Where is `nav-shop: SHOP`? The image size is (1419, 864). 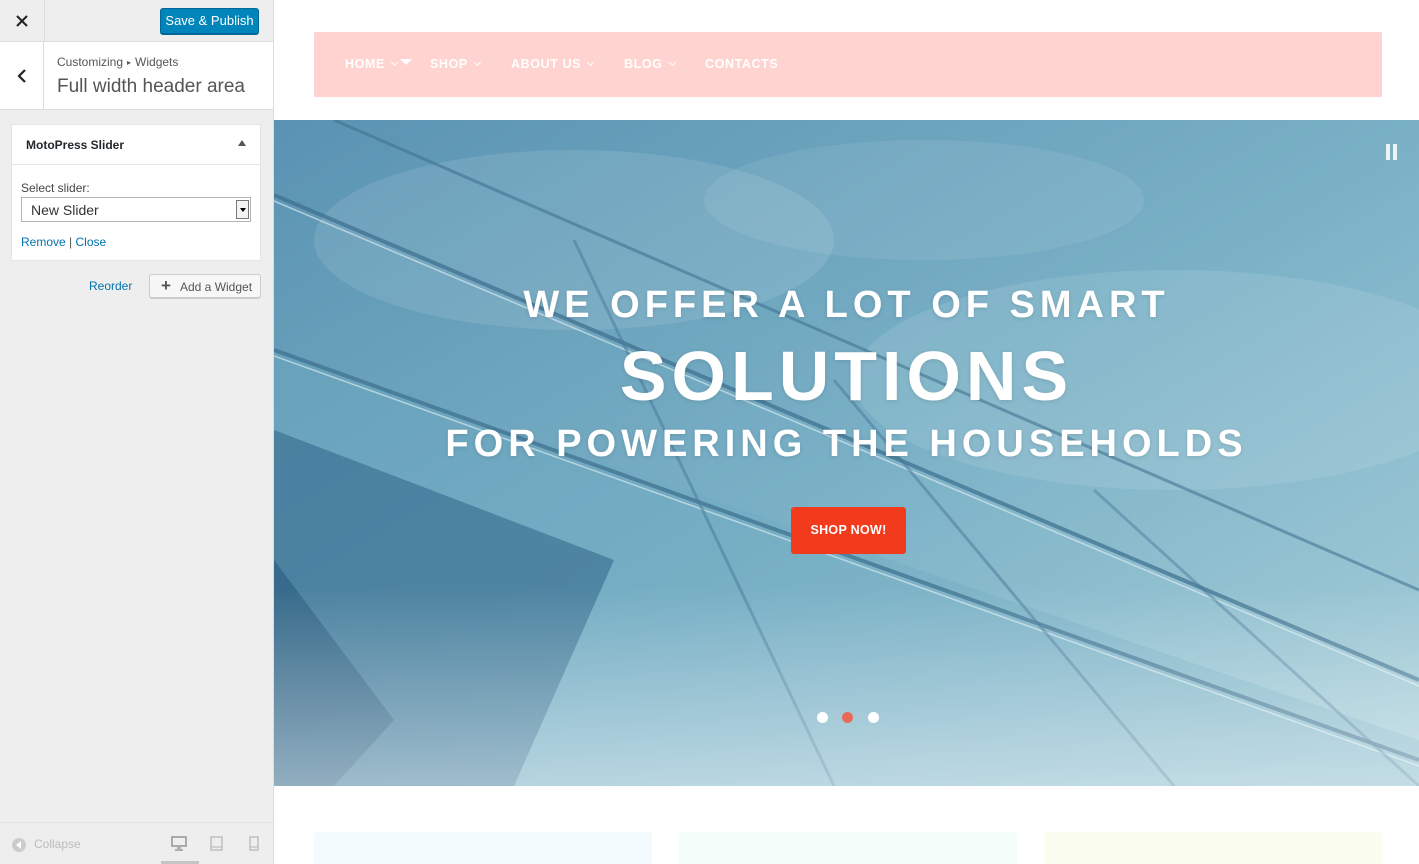
nav-shop: SHOP is located at coordinates (455, 64).